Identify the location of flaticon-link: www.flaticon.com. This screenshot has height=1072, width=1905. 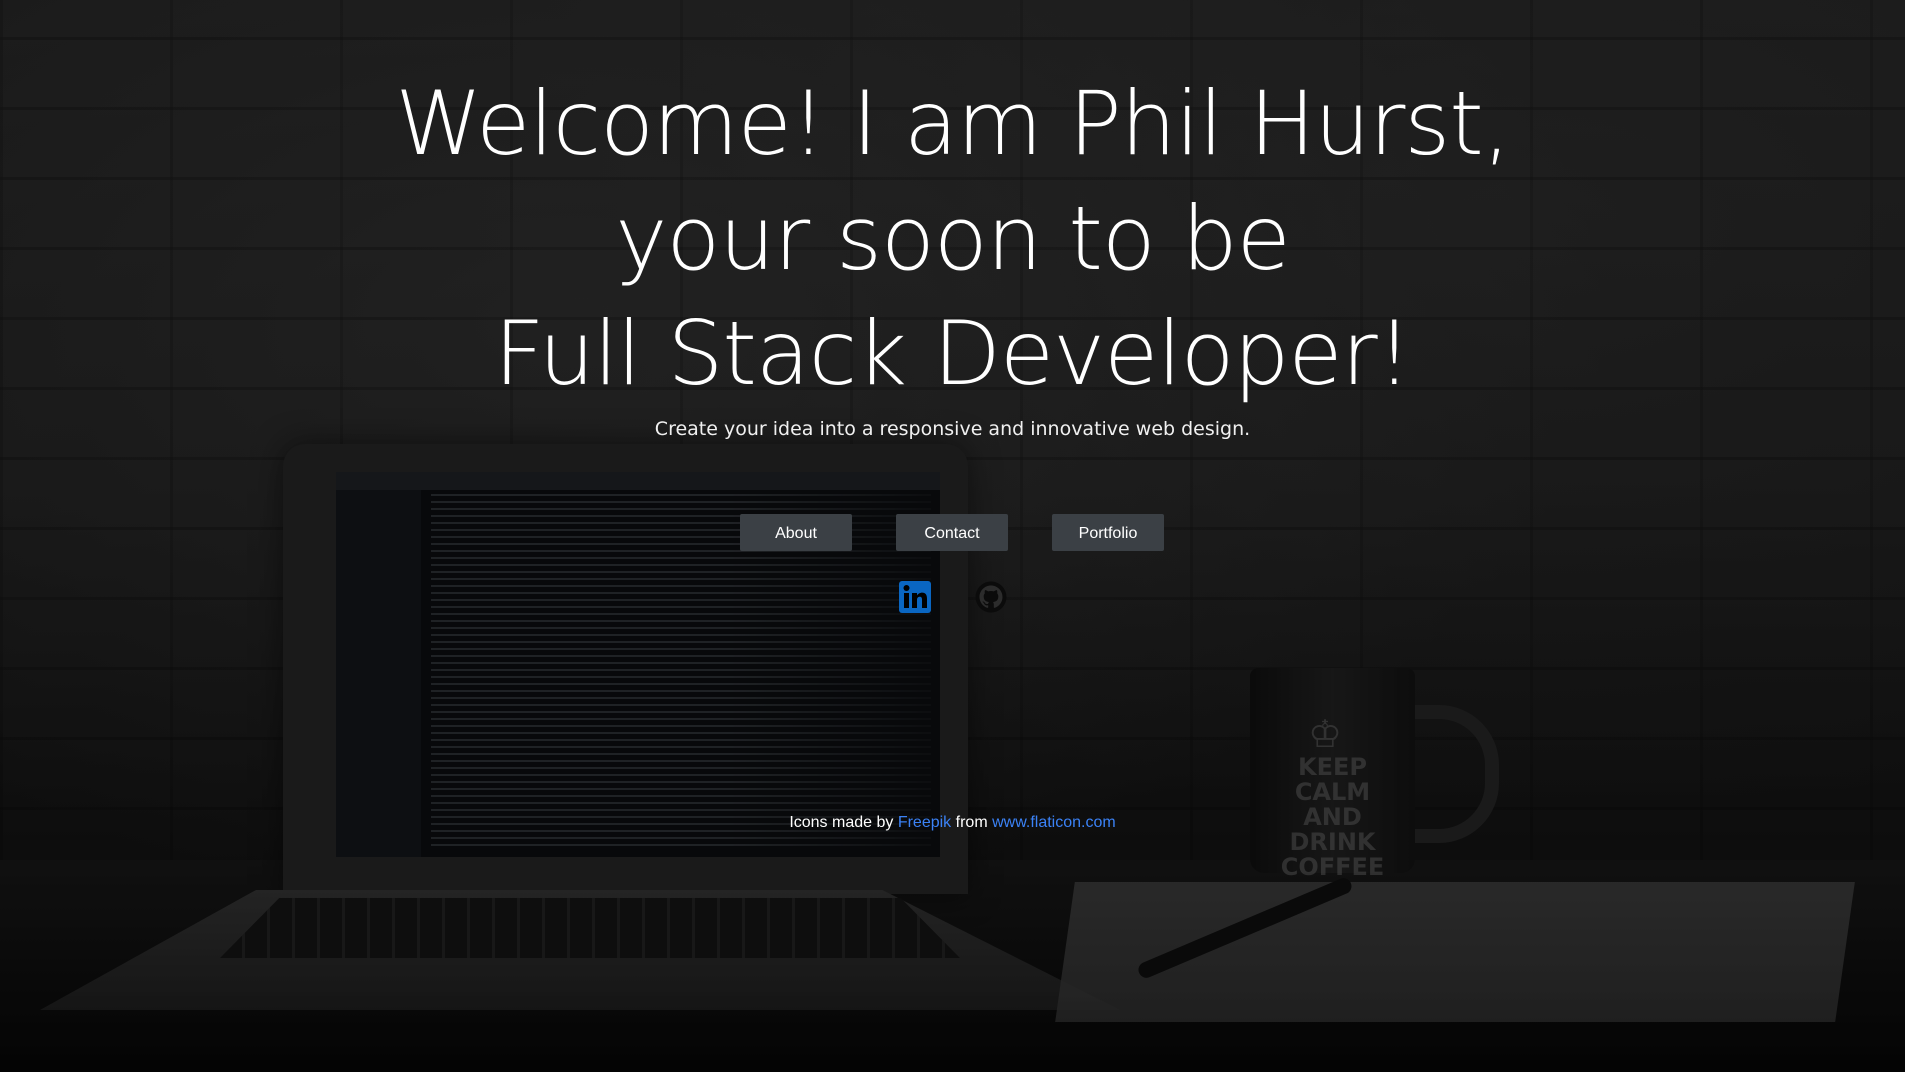
(1054, 822).